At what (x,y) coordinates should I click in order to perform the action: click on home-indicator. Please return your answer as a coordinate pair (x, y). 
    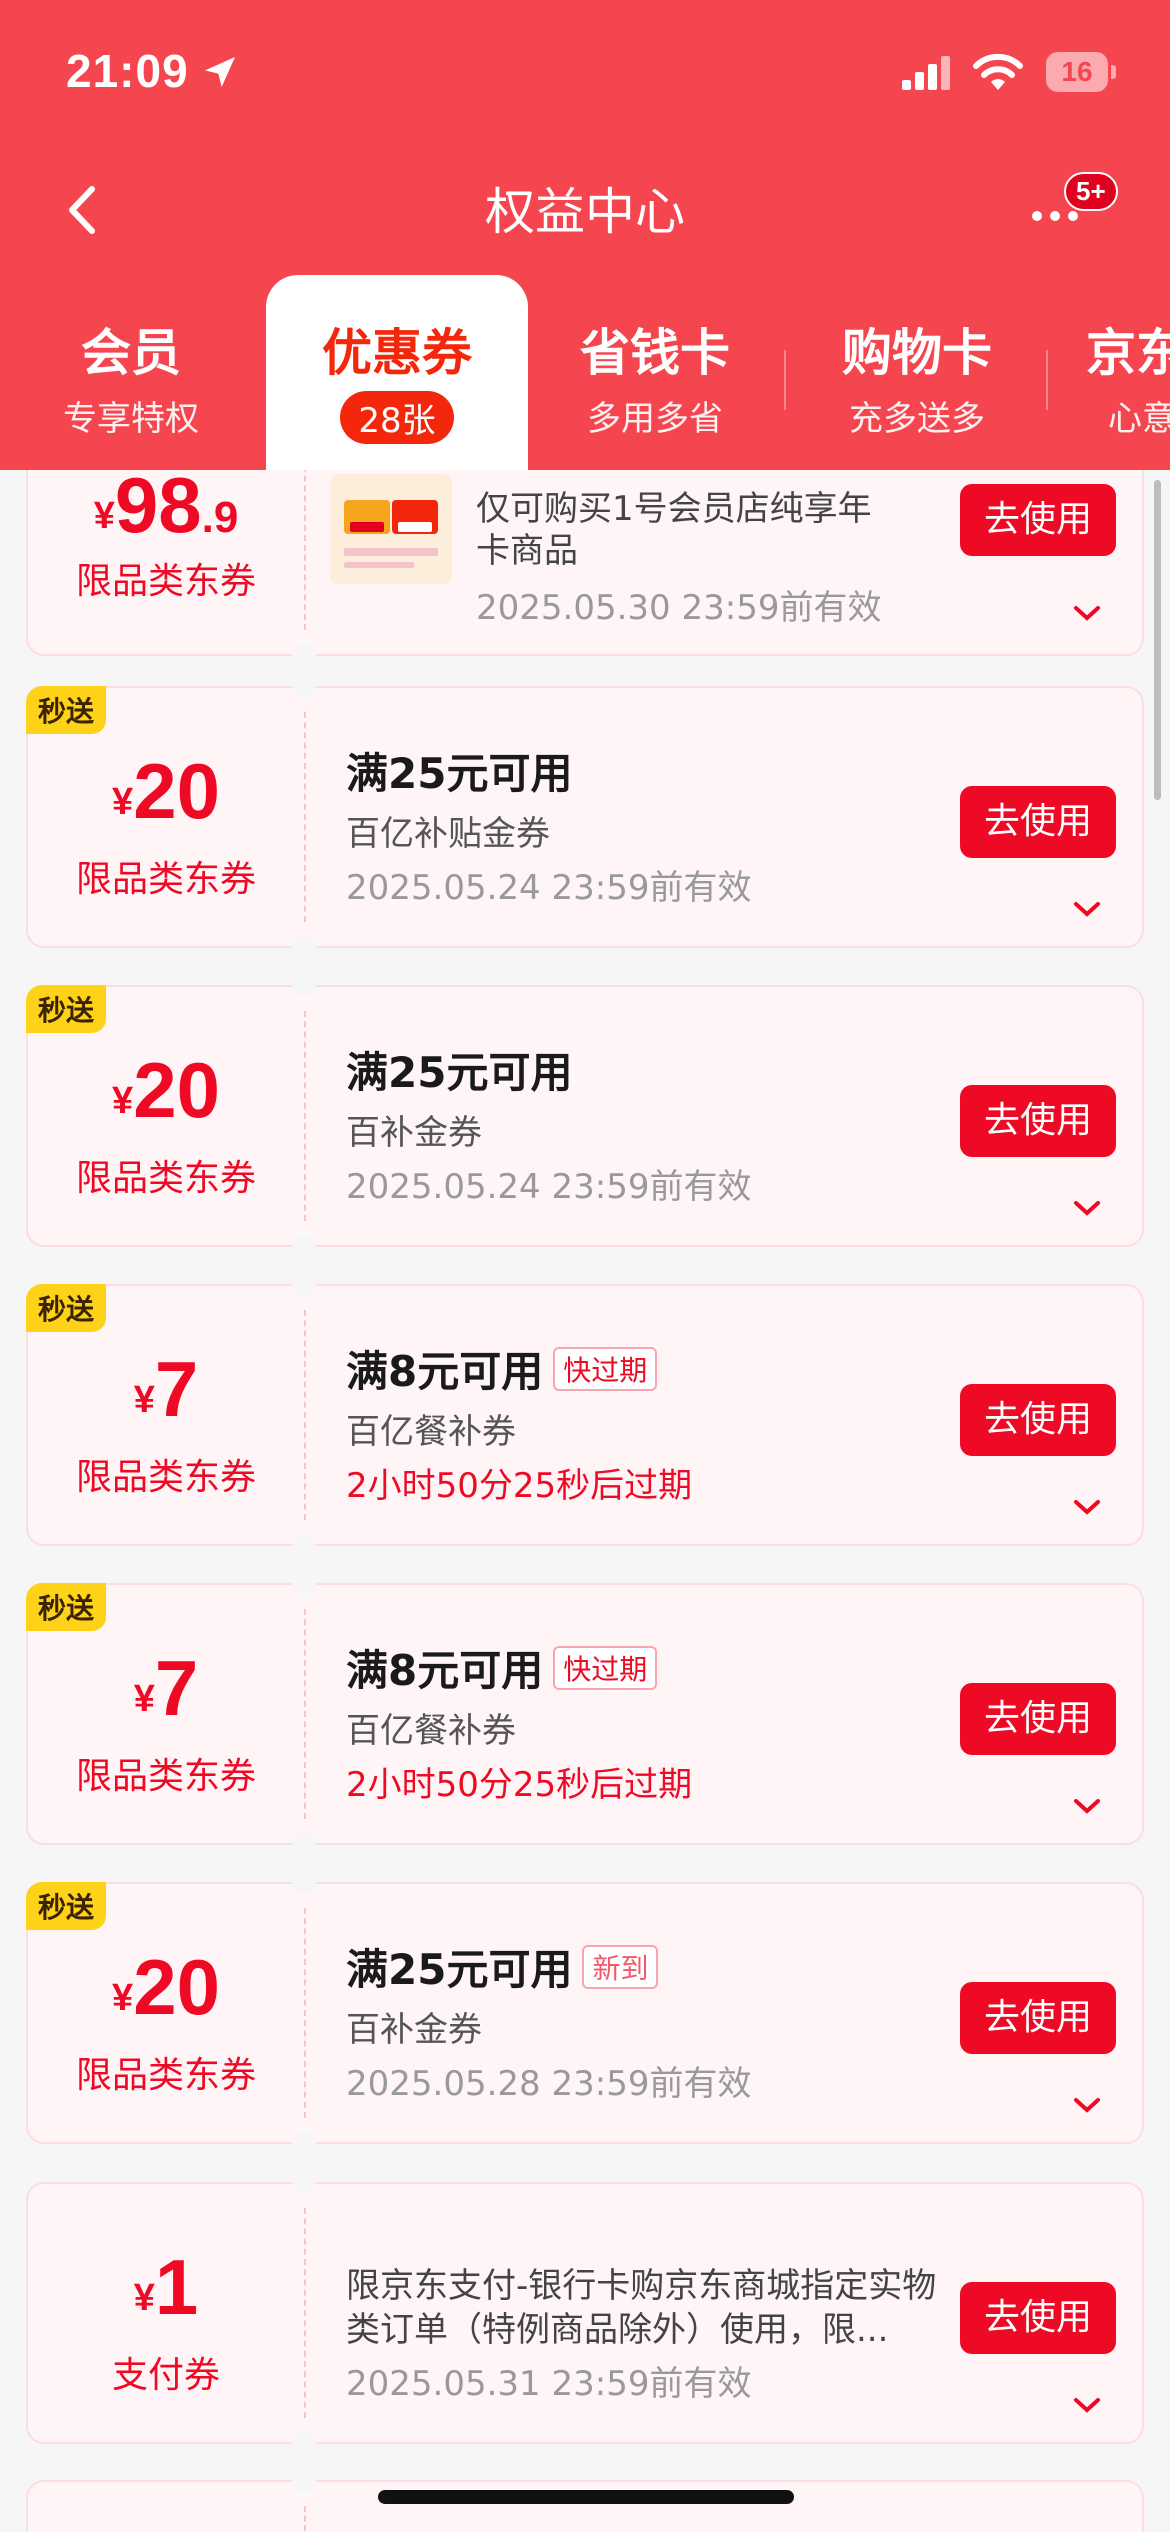
    Looking at the image, I should click on (586, 2497).